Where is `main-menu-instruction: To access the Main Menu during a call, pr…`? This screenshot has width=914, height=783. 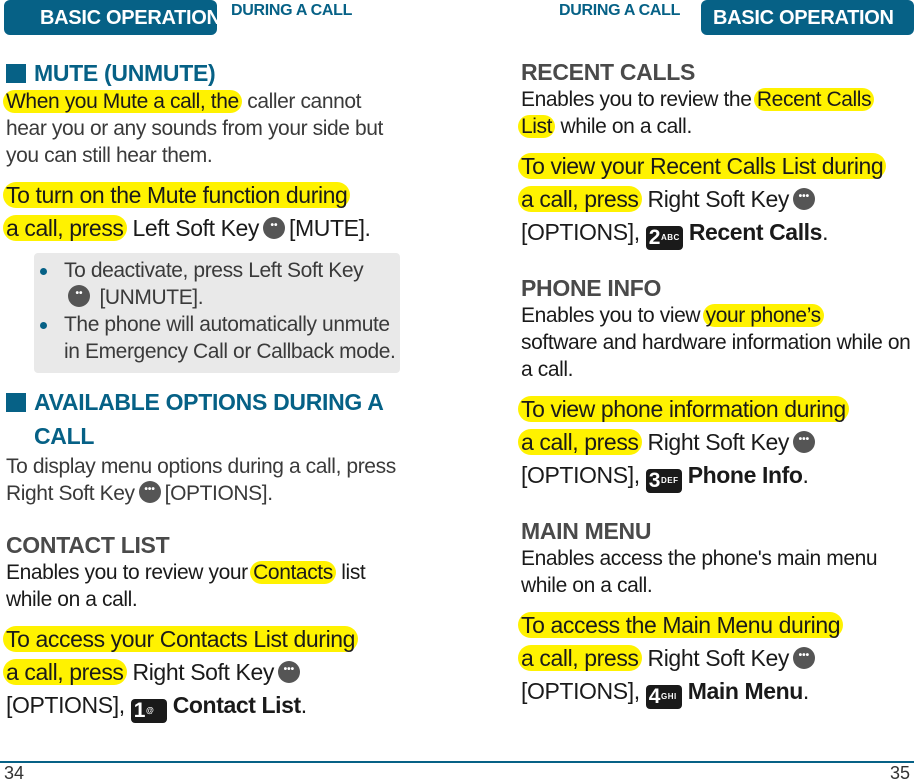
main-menu-instruction: To access the Main Menu during a call, pr… is located at coordinates (714, 659).